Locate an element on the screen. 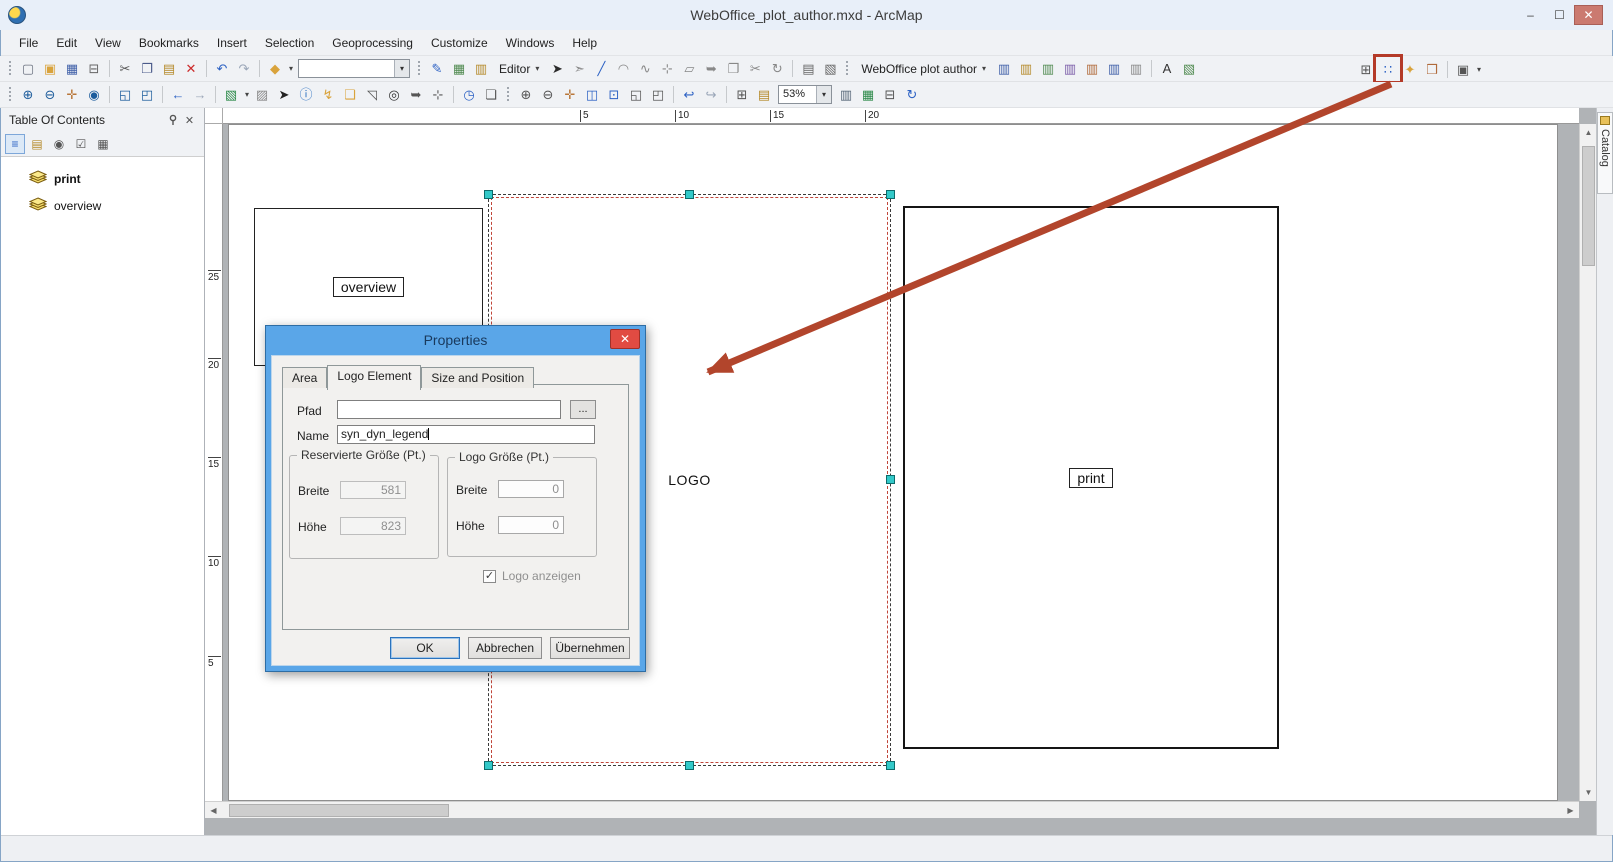 The height and width of the screenshot is (862, 1613). zoom-whole-page-icon: ◫ is located at coordinates (592, 95).